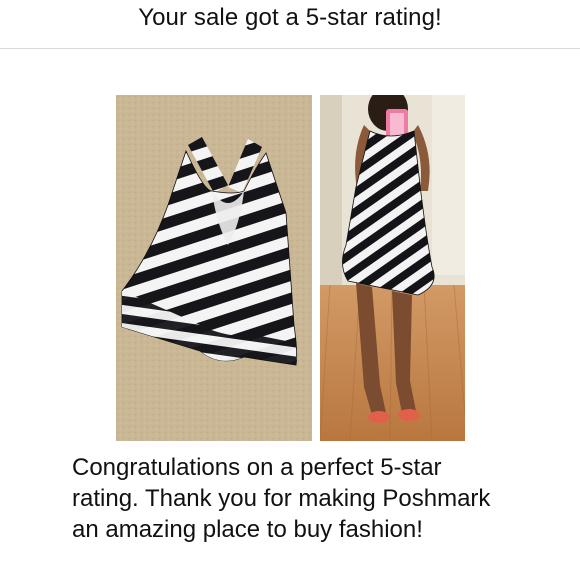  I want to click on page-title: Your sale got a 5-star rating!, so click(290, 17).